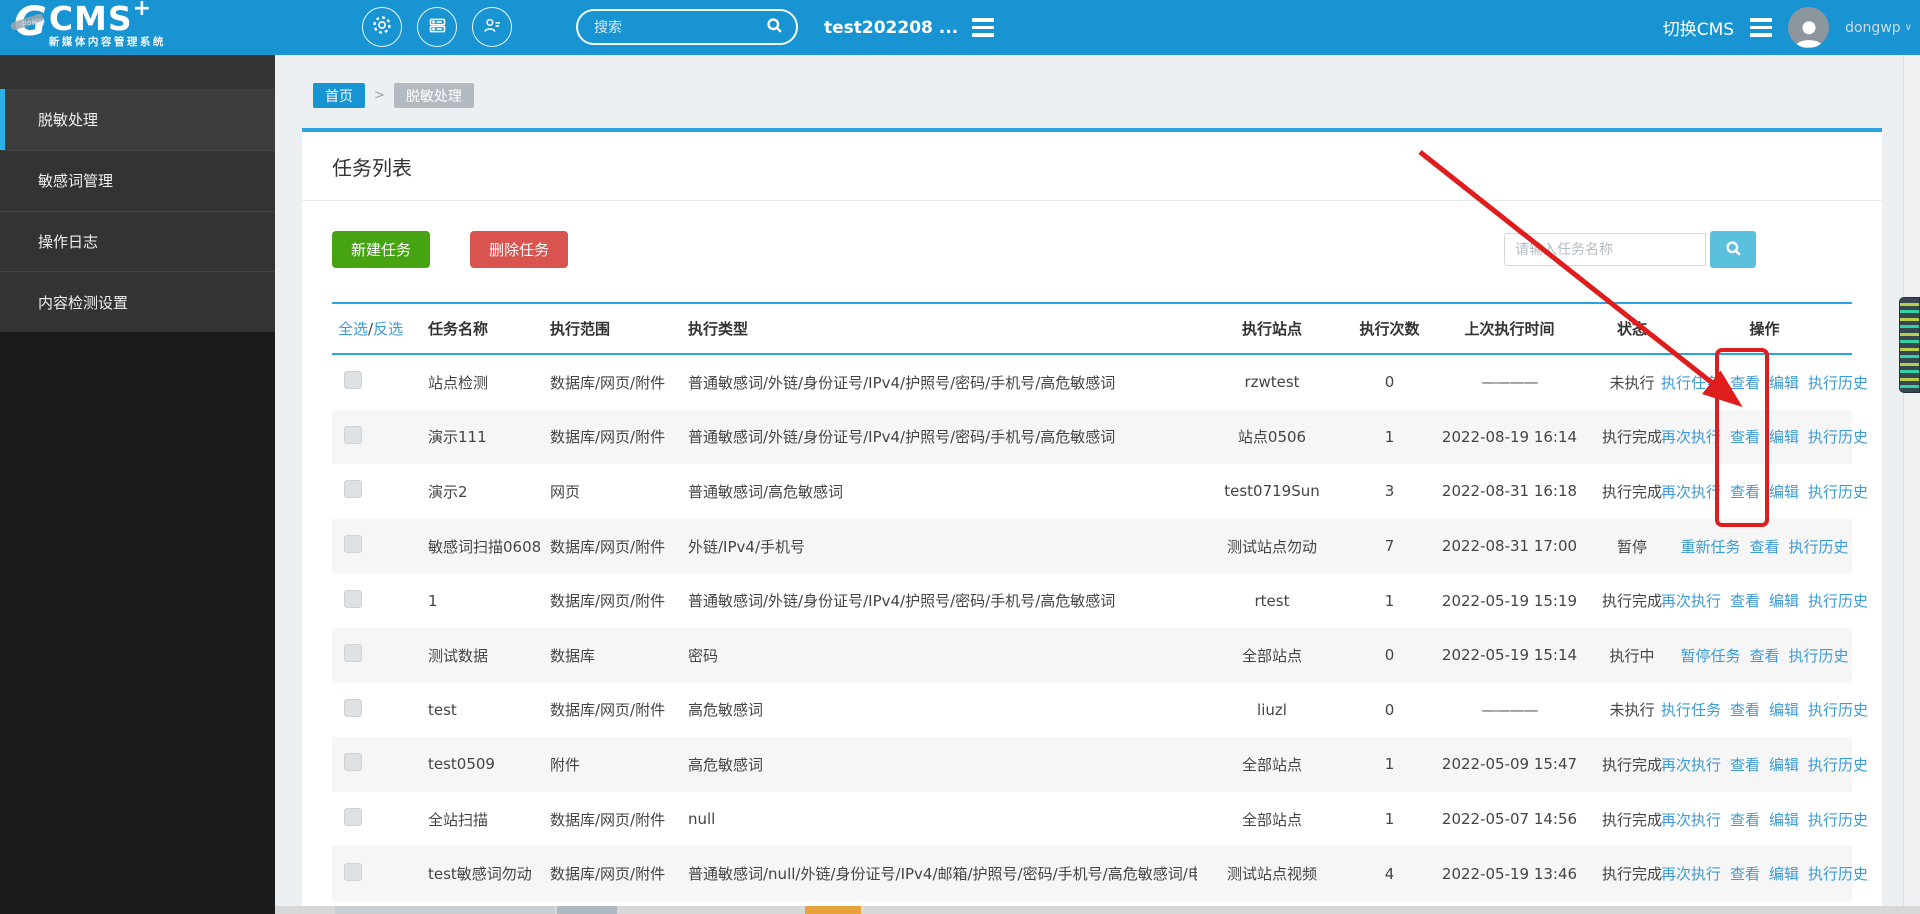 The height and width of the screenshot is (914, 1920). What do you see at coordinates (137, 180) in the screenshot?
I see `sidebar-item-1: 敏感词管理` at bounding box center [137, 180].